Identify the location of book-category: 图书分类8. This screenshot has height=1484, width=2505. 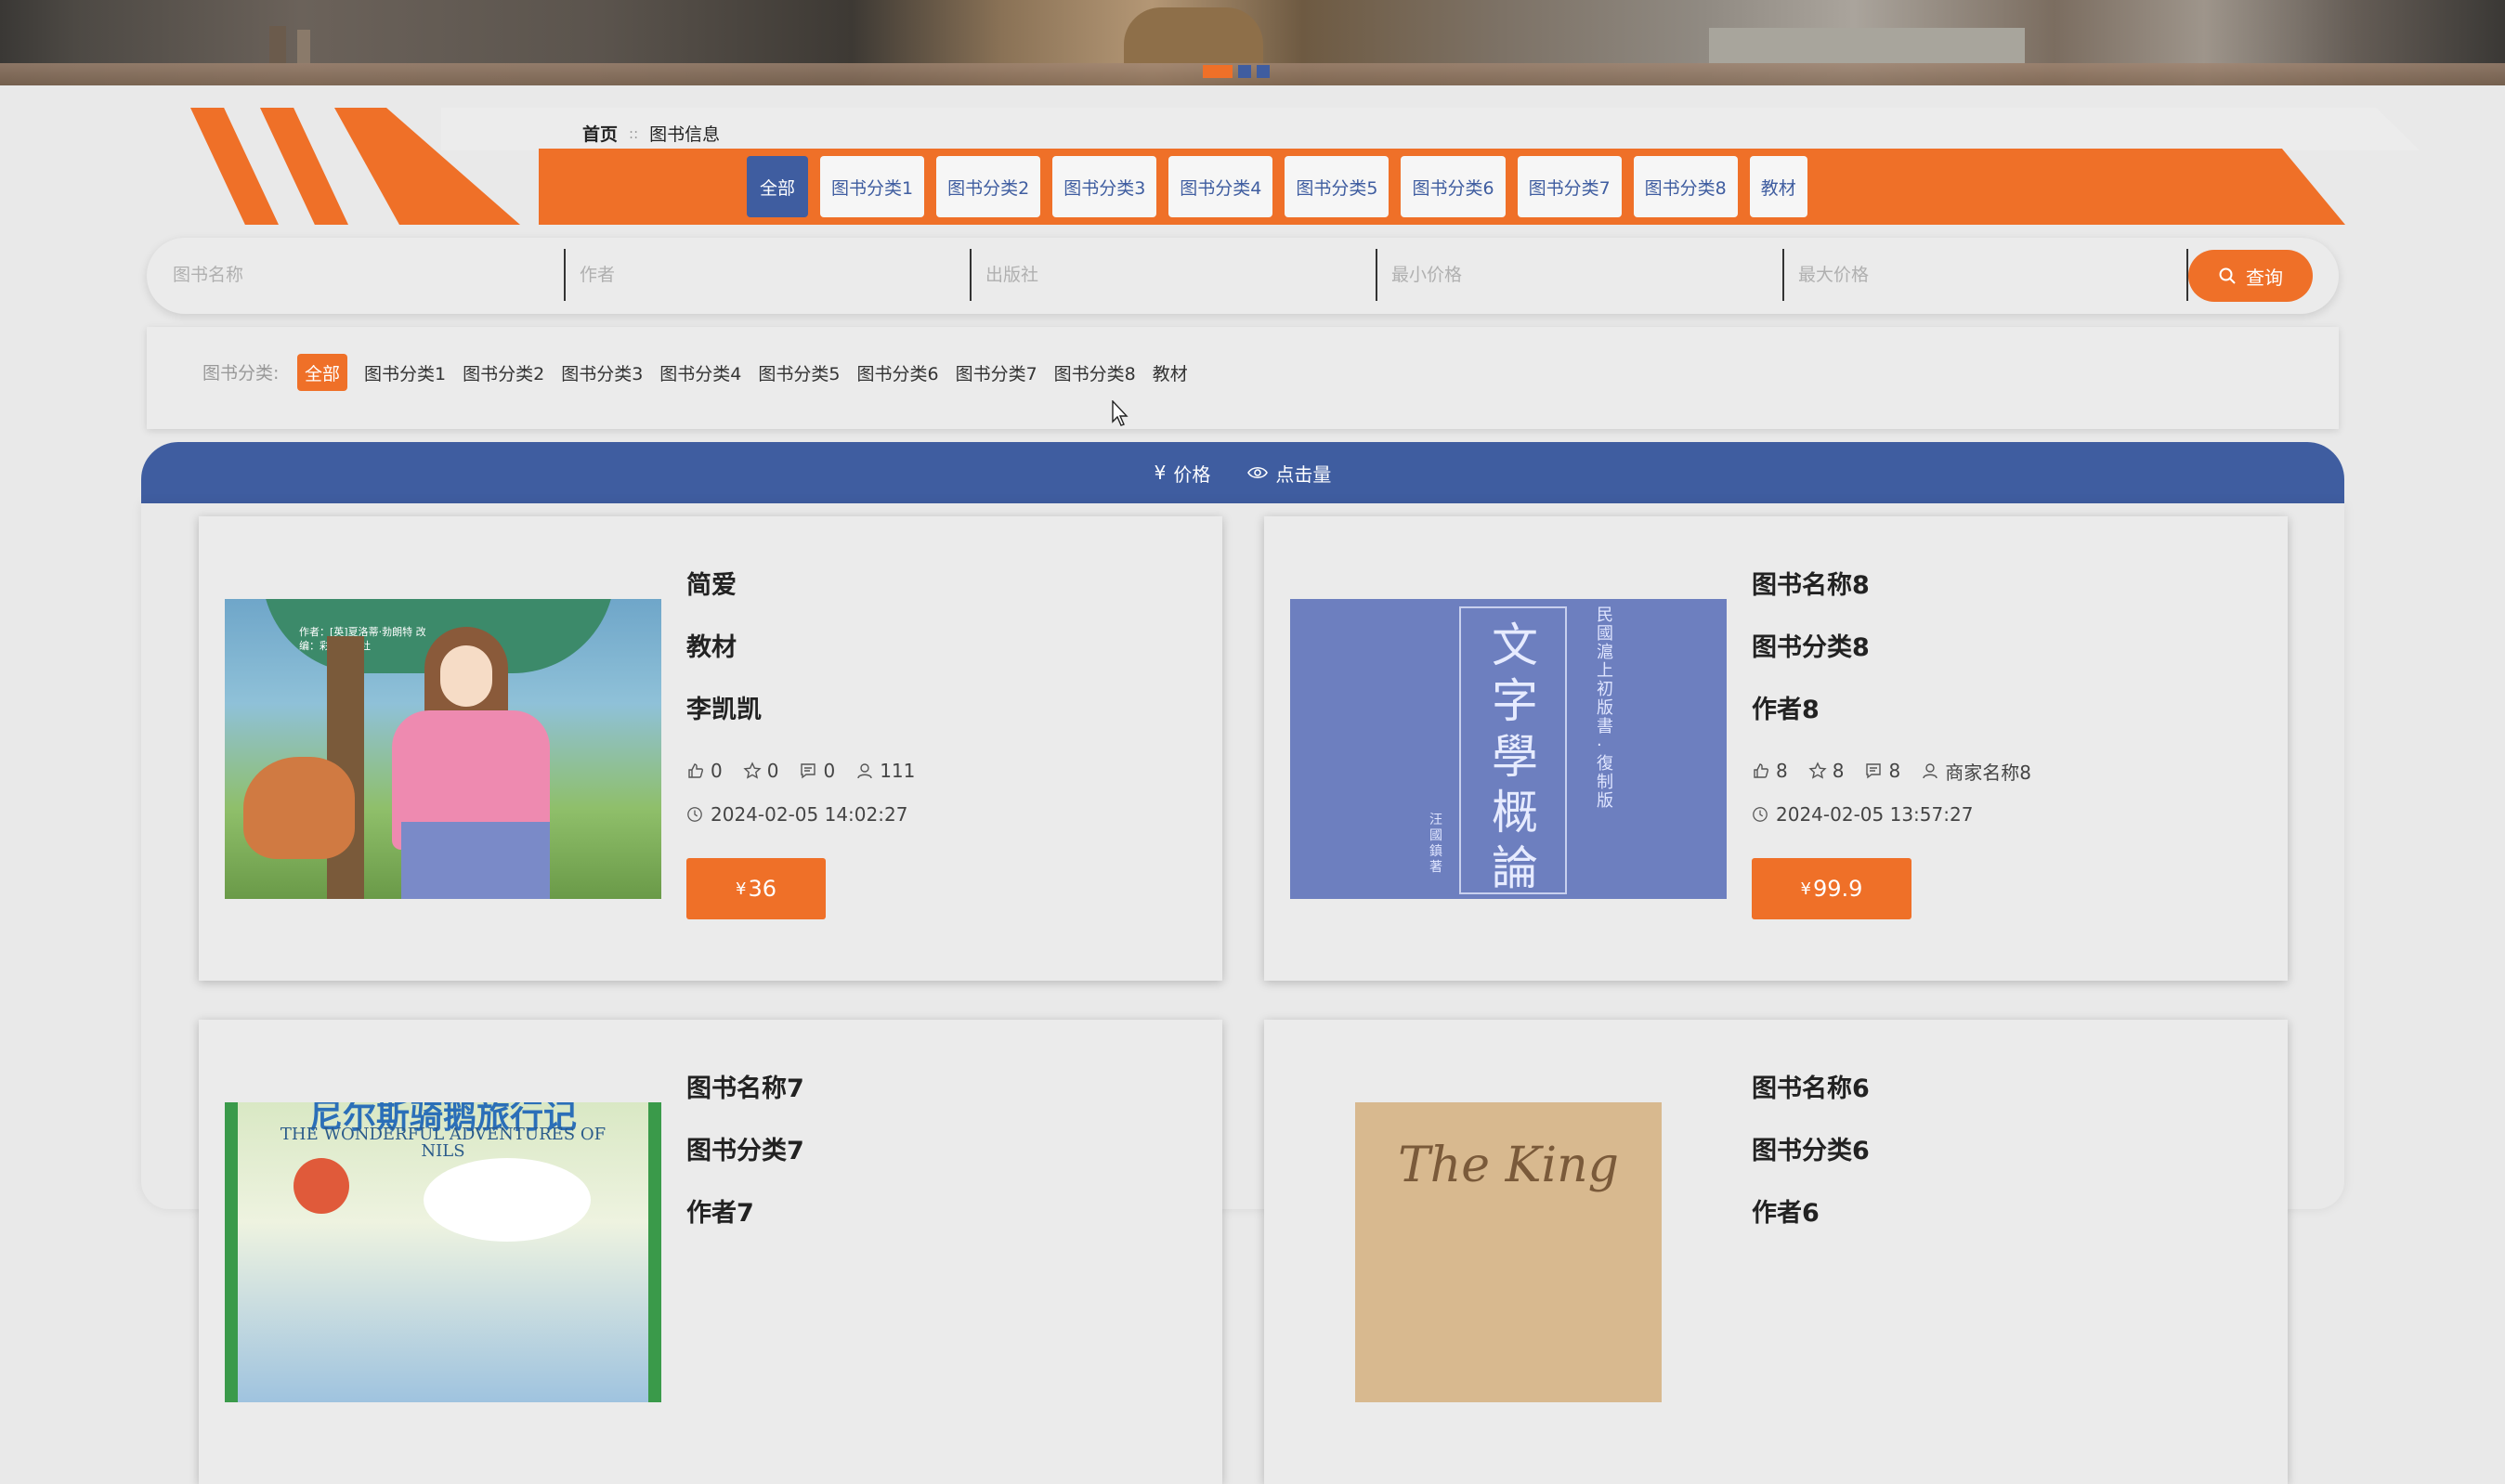
(1811, 647).